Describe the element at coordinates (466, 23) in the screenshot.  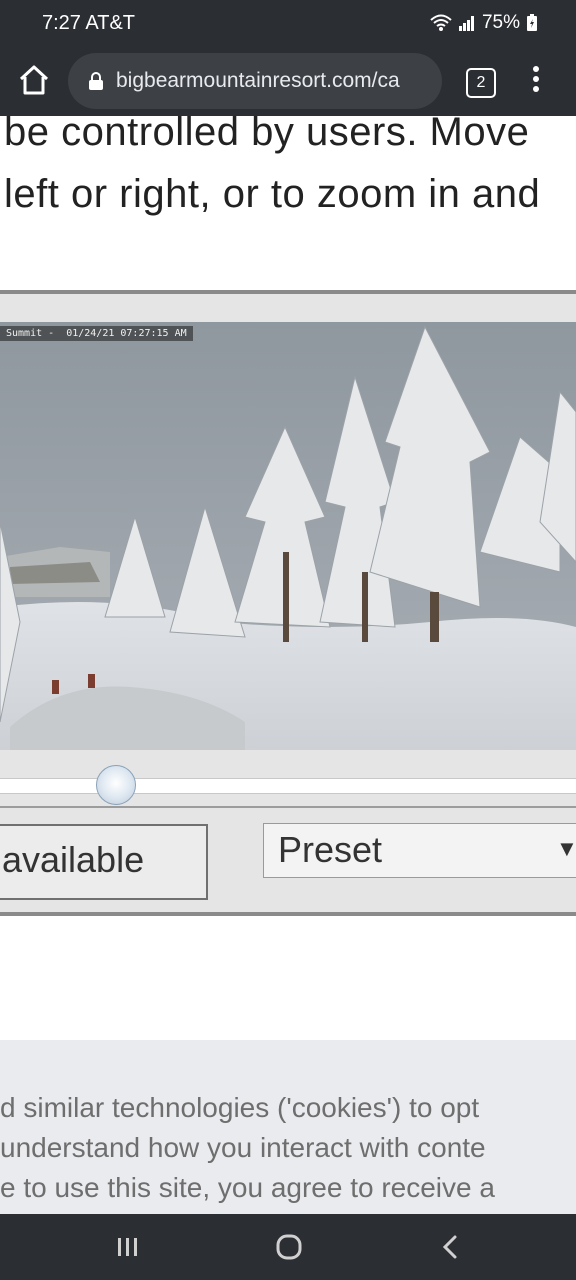
I see `signal-icon` at that location.